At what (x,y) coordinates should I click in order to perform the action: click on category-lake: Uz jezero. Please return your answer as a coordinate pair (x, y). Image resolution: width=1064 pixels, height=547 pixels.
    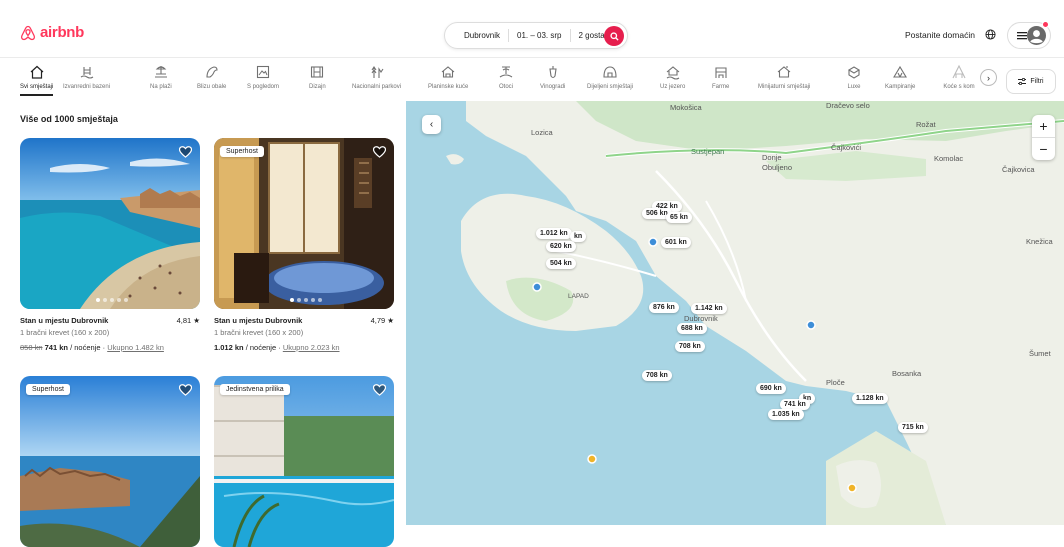
    Looking at the image, I should click on (672, 77).